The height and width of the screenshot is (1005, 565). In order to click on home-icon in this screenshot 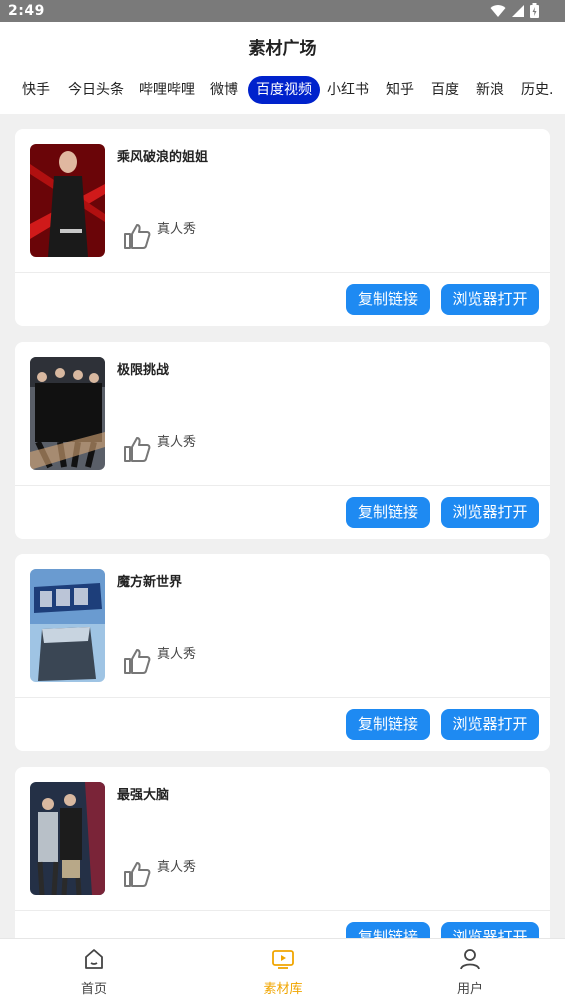, I will do `click(94, 959)`.